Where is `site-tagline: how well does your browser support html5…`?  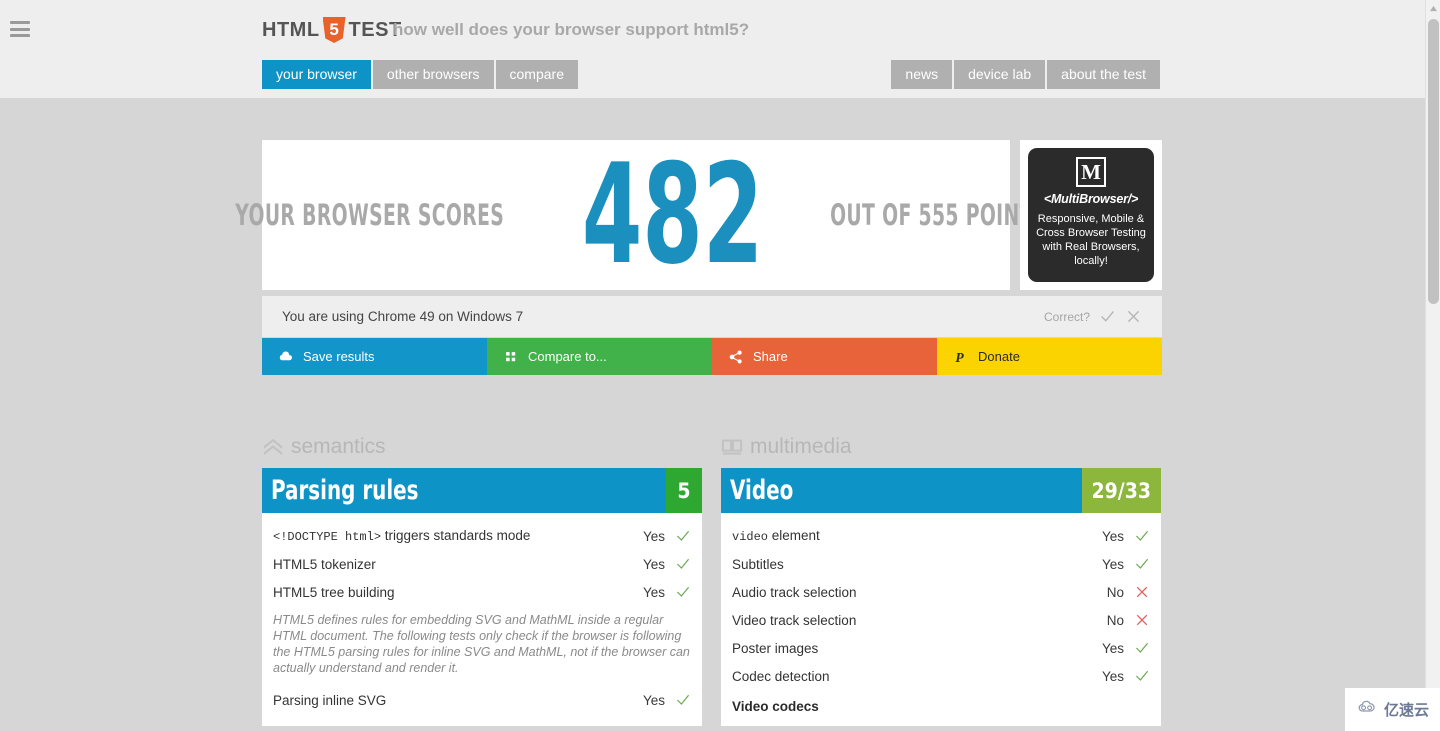 site-tagline: how well does your browser support html5… is located at coordinates (571, 29).